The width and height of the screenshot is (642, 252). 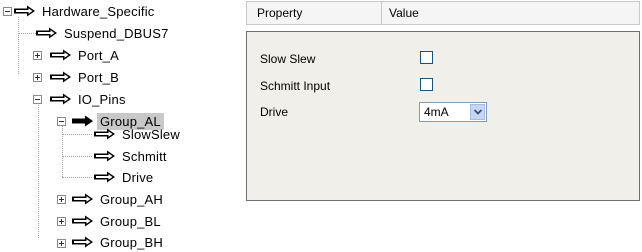 What do you see at coordinates (102, 99) in the screenshot?
I see `tree-node-label: IO_Pins` at bounding box center [102, 99].